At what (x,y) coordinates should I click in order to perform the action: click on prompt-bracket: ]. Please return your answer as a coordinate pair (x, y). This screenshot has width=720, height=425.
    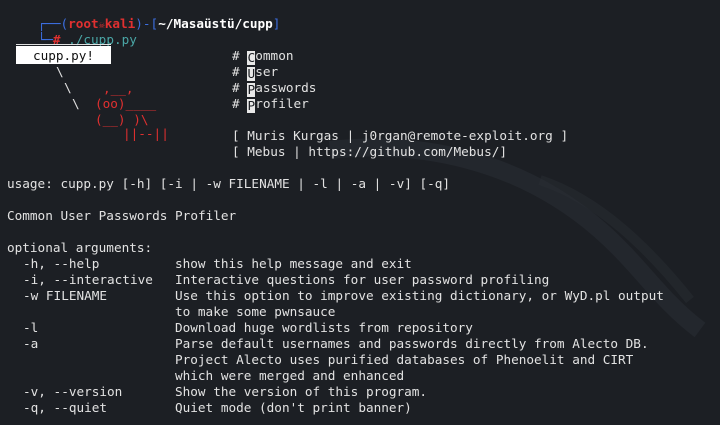
    Looking at the image, I should click on (276, 23).